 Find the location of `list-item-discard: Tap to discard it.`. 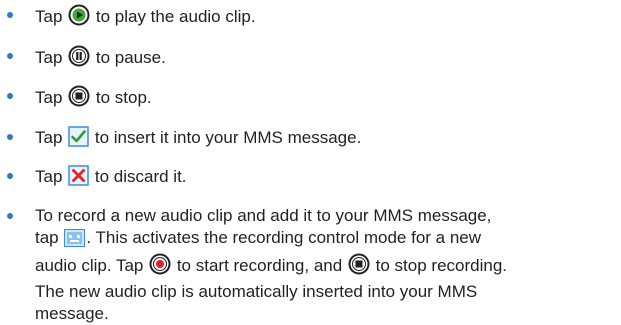

list-item-discard: Tap to discard it. is located at coordinates (310, 178).